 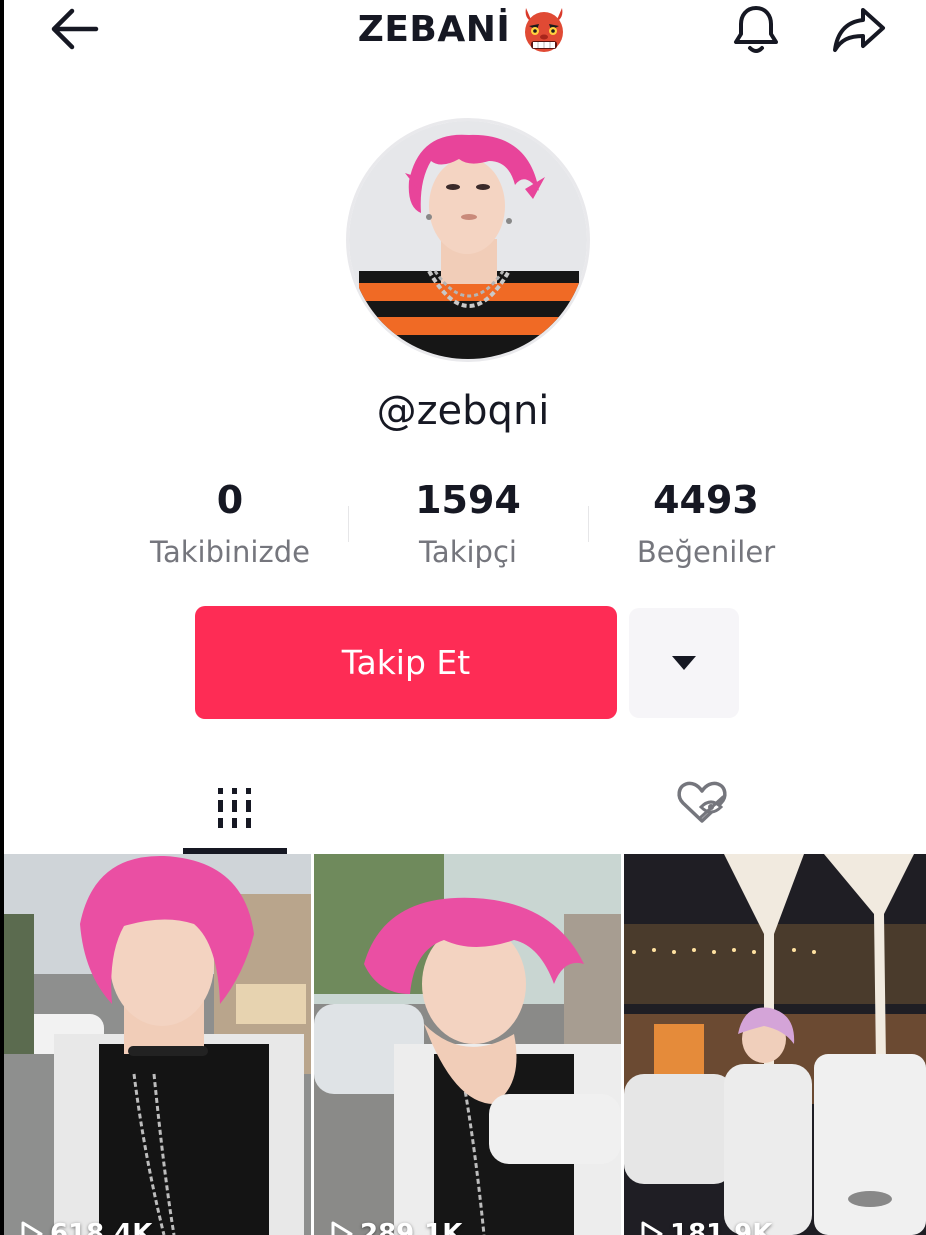 What do you see at coordinates (434, 29) in the screenshot?
I see `page-title: ZEBANİ` at bounding box center [434, 29].